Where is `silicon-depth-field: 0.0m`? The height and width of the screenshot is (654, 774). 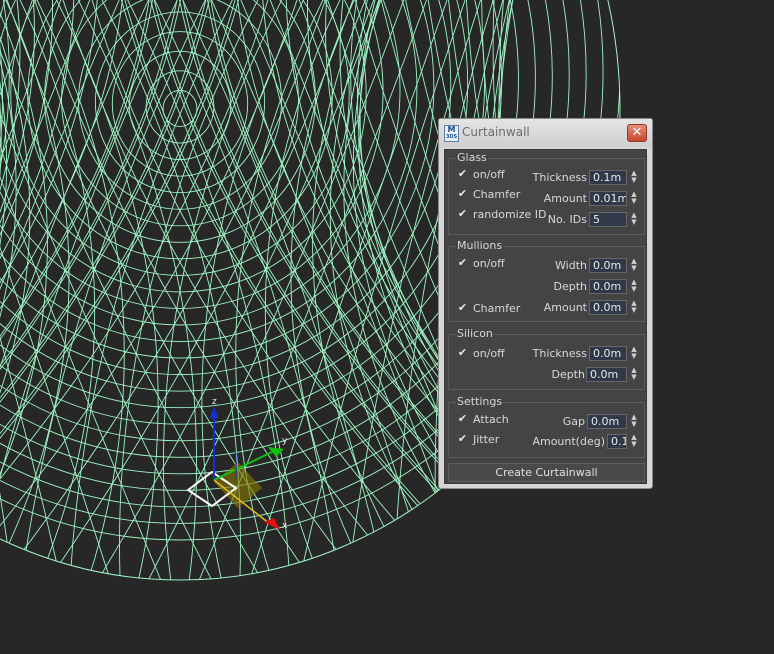 silicon-depth-field: 0.0m is located at coordinates (606, 374).